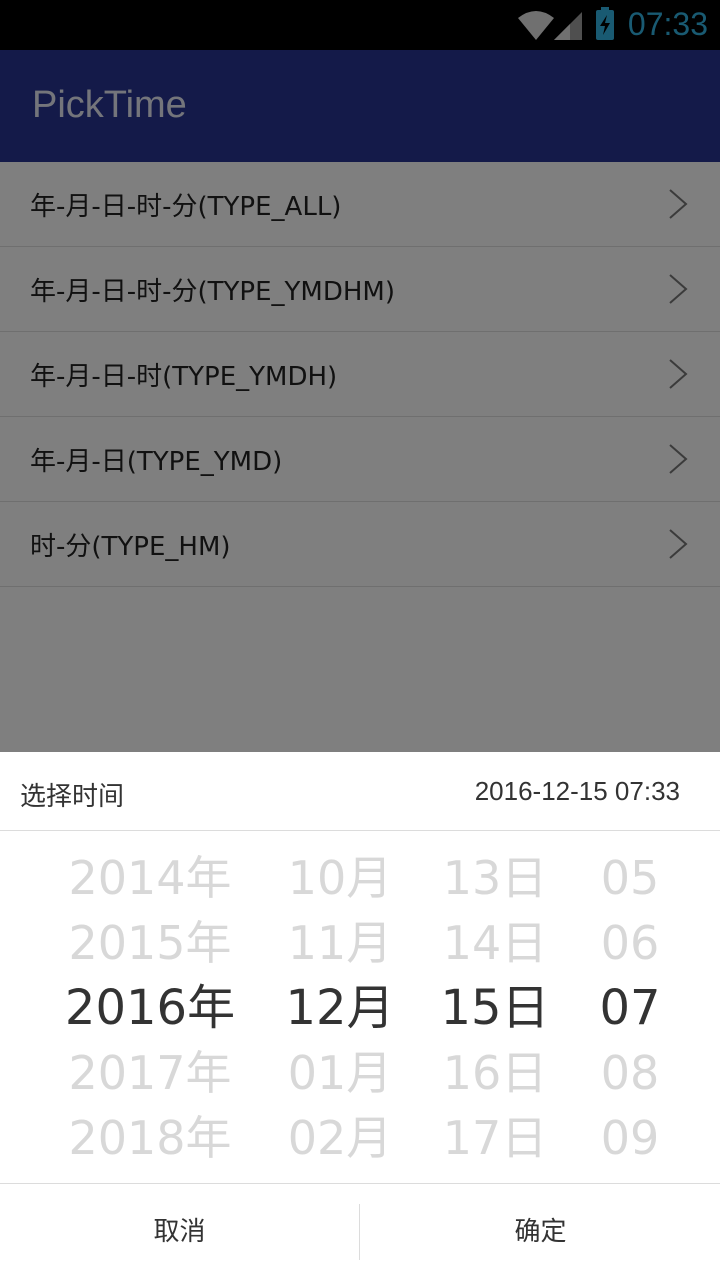 Image resolution: width=720 pixels, height=1281 pixels. I want to click on minute-wheel: 05 06 07 08 09, so click(630, 1008).